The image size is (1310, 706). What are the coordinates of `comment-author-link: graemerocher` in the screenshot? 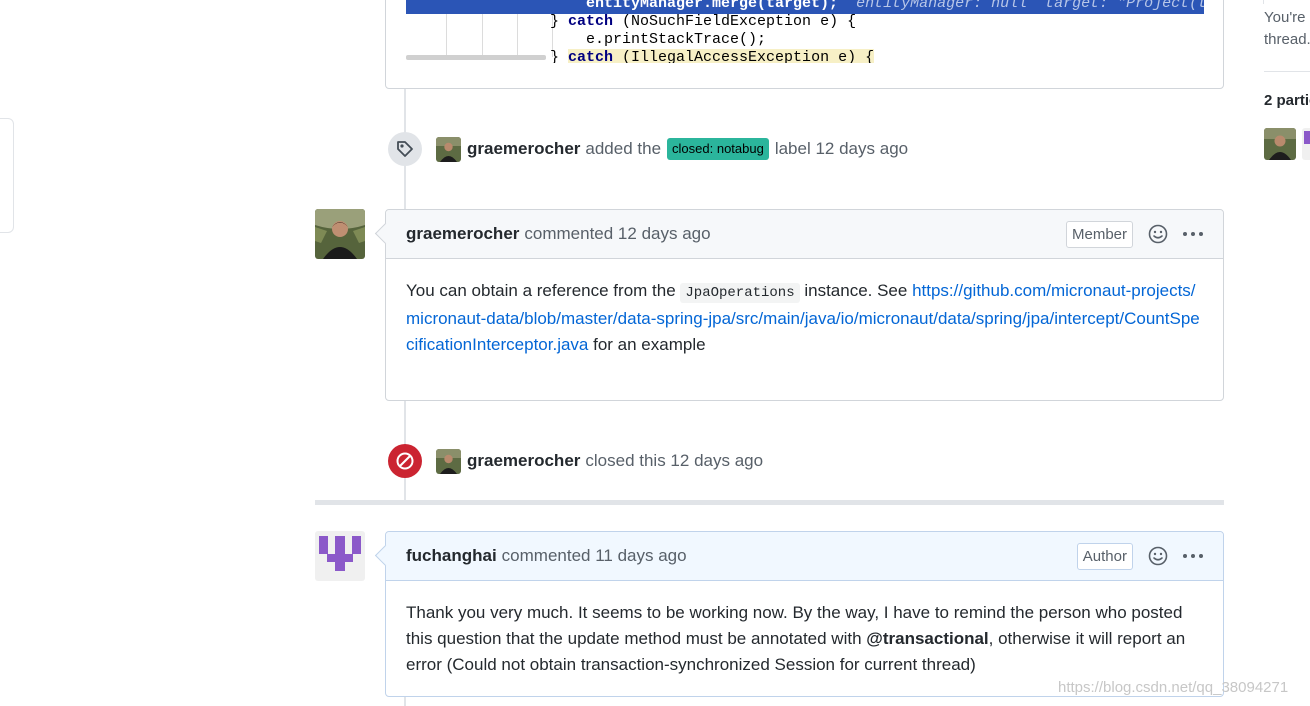 It's located at (462, 234).